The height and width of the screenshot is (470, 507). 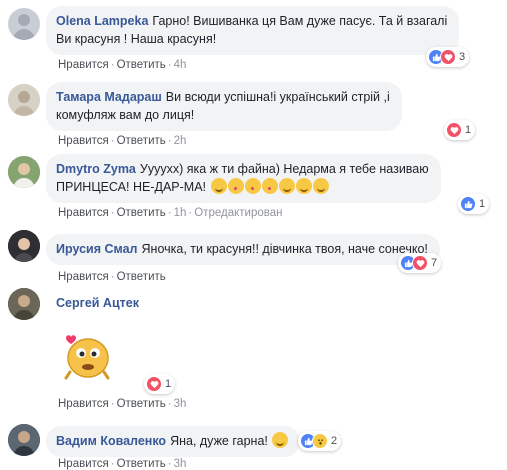 I want to click on reaction-count: 3, so click(x=462, y=57).